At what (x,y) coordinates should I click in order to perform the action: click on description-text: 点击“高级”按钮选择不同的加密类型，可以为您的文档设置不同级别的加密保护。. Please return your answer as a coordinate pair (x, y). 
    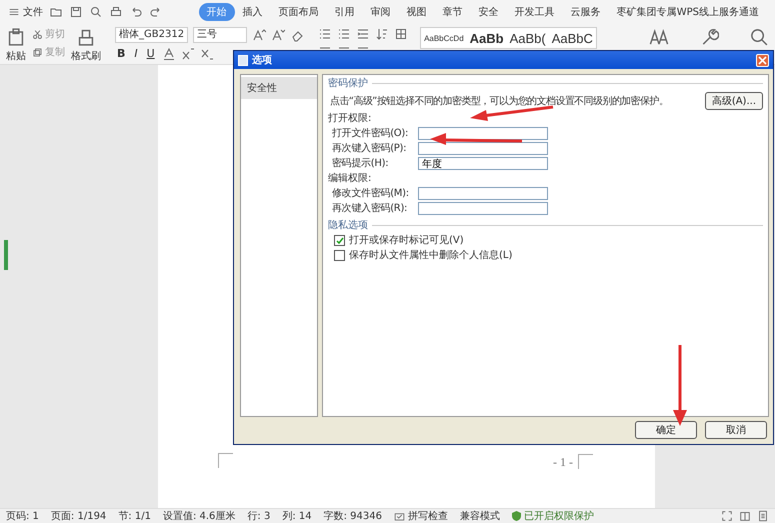
    Looking at the image, I should click on (499, 101).